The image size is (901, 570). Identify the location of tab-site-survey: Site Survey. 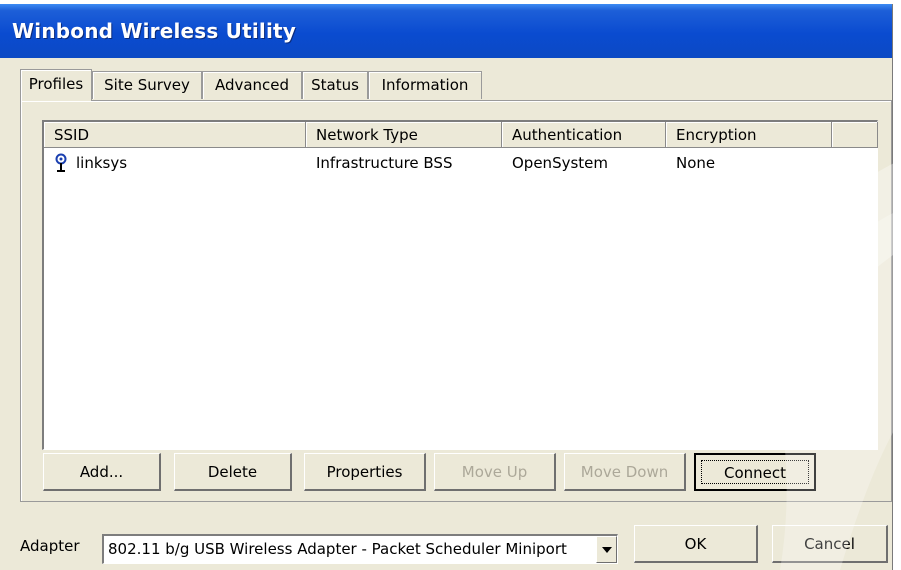
(147, 85).